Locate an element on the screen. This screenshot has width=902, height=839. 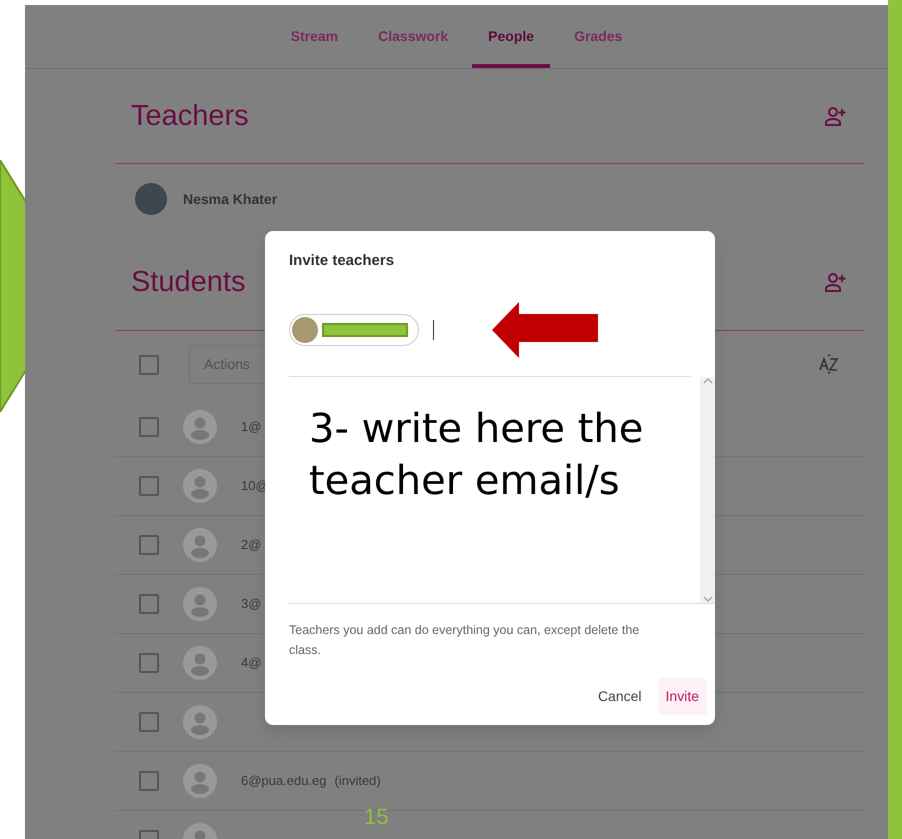
annotation-text: 3- write here the teacher email/s is located at coordinates (476, 455).